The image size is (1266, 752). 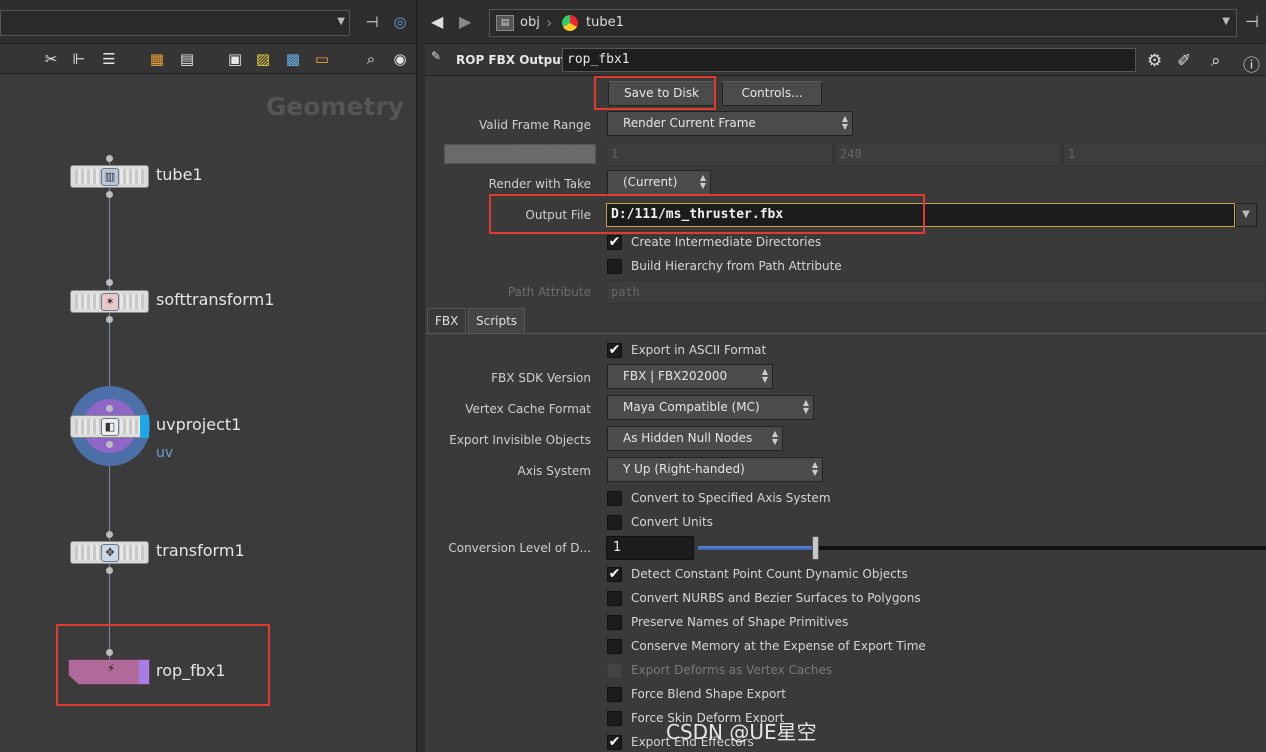 What do you see at coordinates (815, 548) in the screenshot?
I see `conversion-level-slider-handle` at bounding box center [815, 548].